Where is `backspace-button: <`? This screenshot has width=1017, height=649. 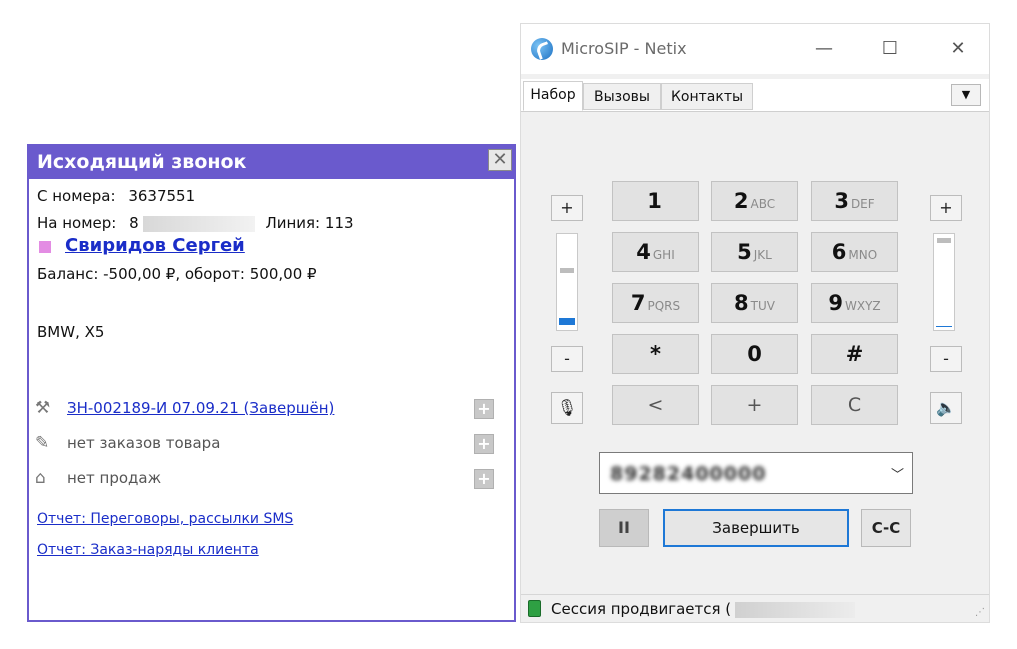
backspace-button: < is located at coordinates (655, 405).